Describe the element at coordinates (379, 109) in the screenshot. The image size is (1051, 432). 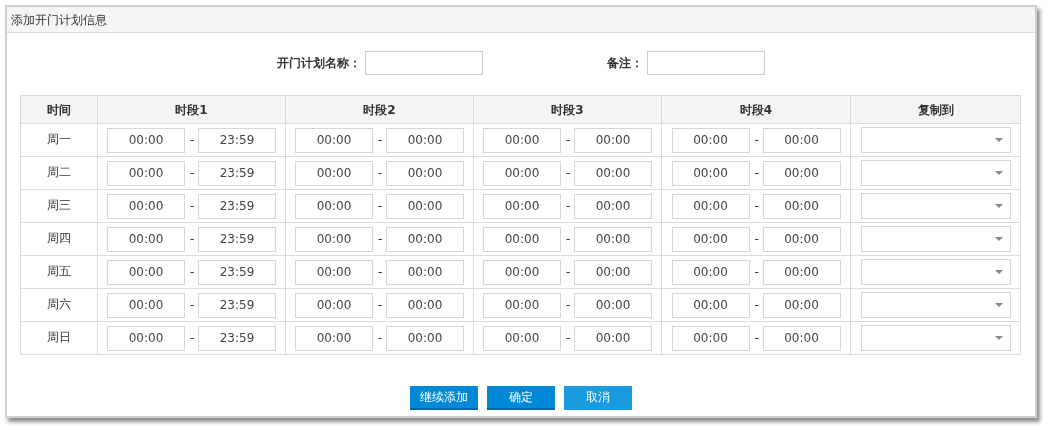
I see `column-header: 时段2` at that location.